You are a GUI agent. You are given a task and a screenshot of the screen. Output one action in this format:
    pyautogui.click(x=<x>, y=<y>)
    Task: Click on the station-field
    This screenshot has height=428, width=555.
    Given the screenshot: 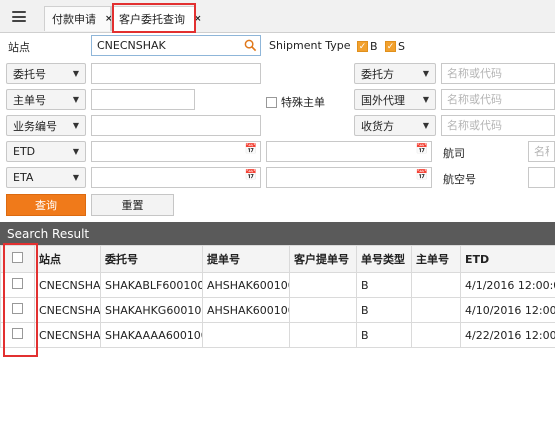 What is the action you would take?
    pyautogui.click(x=176, y=45)
    